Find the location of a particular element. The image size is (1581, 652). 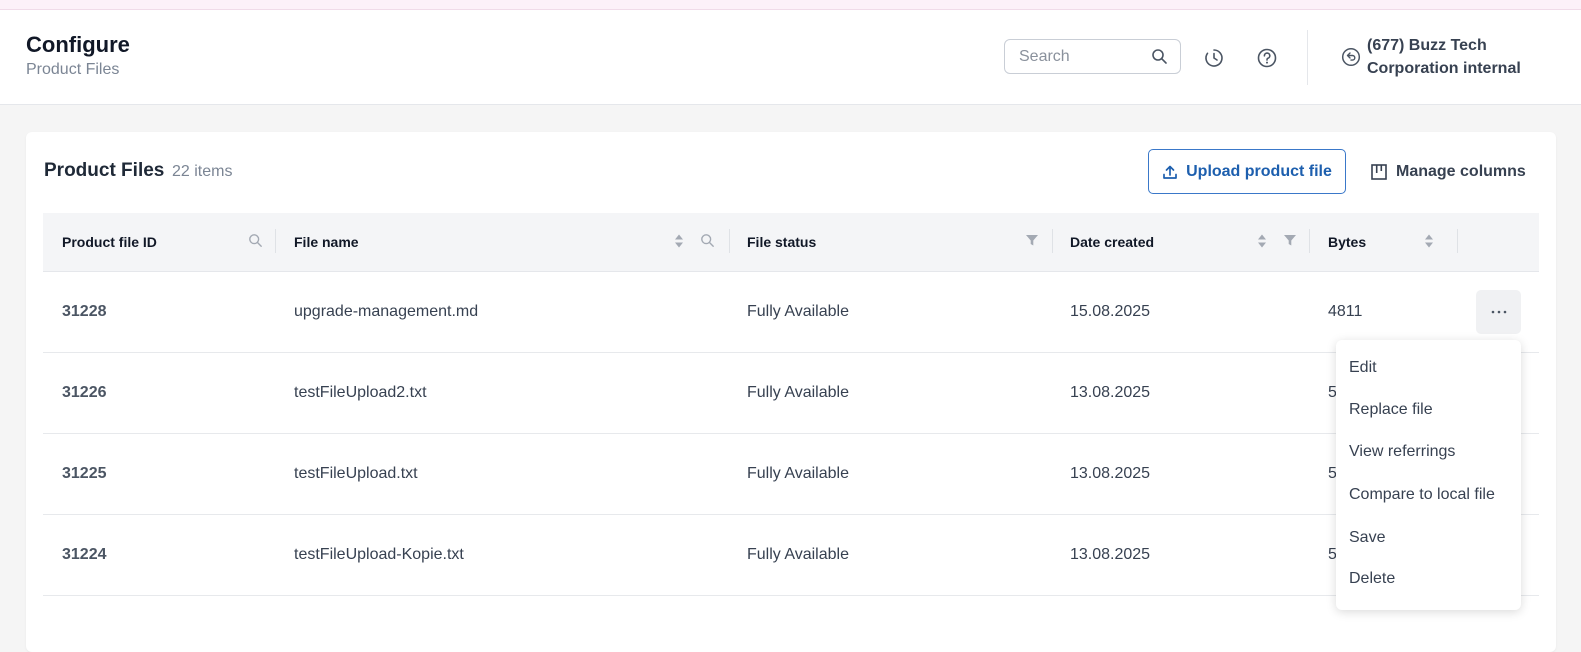

column-header-bytes: Bytes is located at coordinates (1347, 242).